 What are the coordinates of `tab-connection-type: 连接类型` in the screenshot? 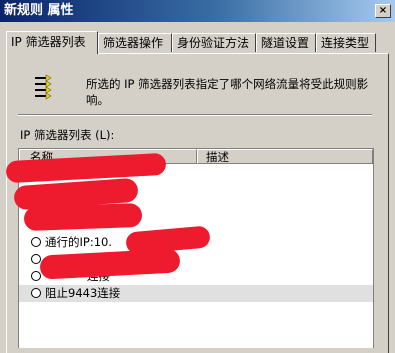 It's located at (346, 42).